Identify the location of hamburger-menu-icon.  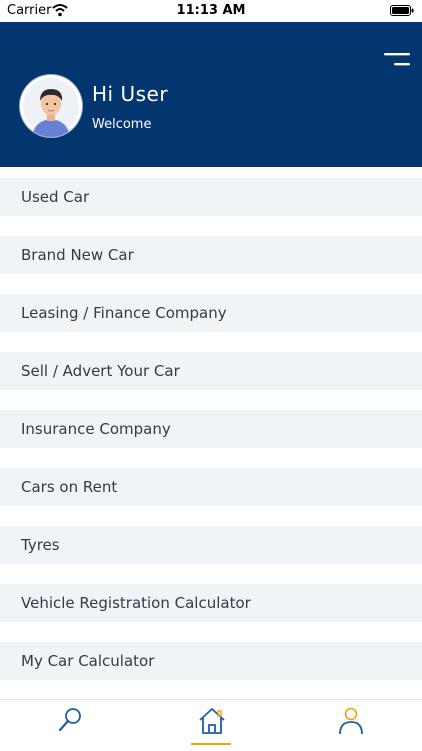
(397, 60).